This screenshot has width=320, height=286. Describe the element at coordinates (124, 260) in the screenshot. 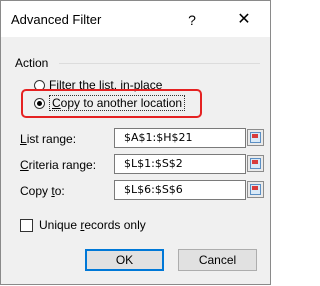

I see `ok-button: OK` at that location.